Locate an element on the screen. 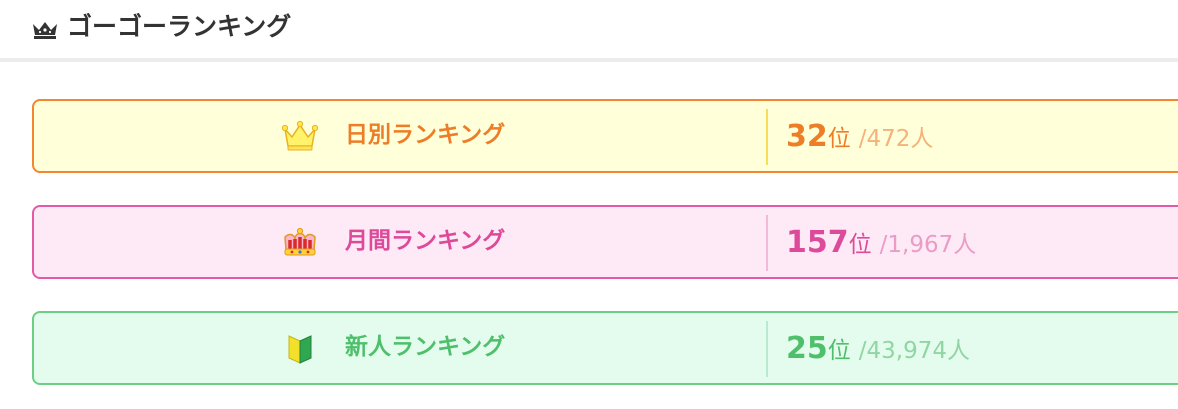 The width and height of the screenshot is (1178, 409). new-ranking-label: 新人ランキング is located at coordinates (425, 347).